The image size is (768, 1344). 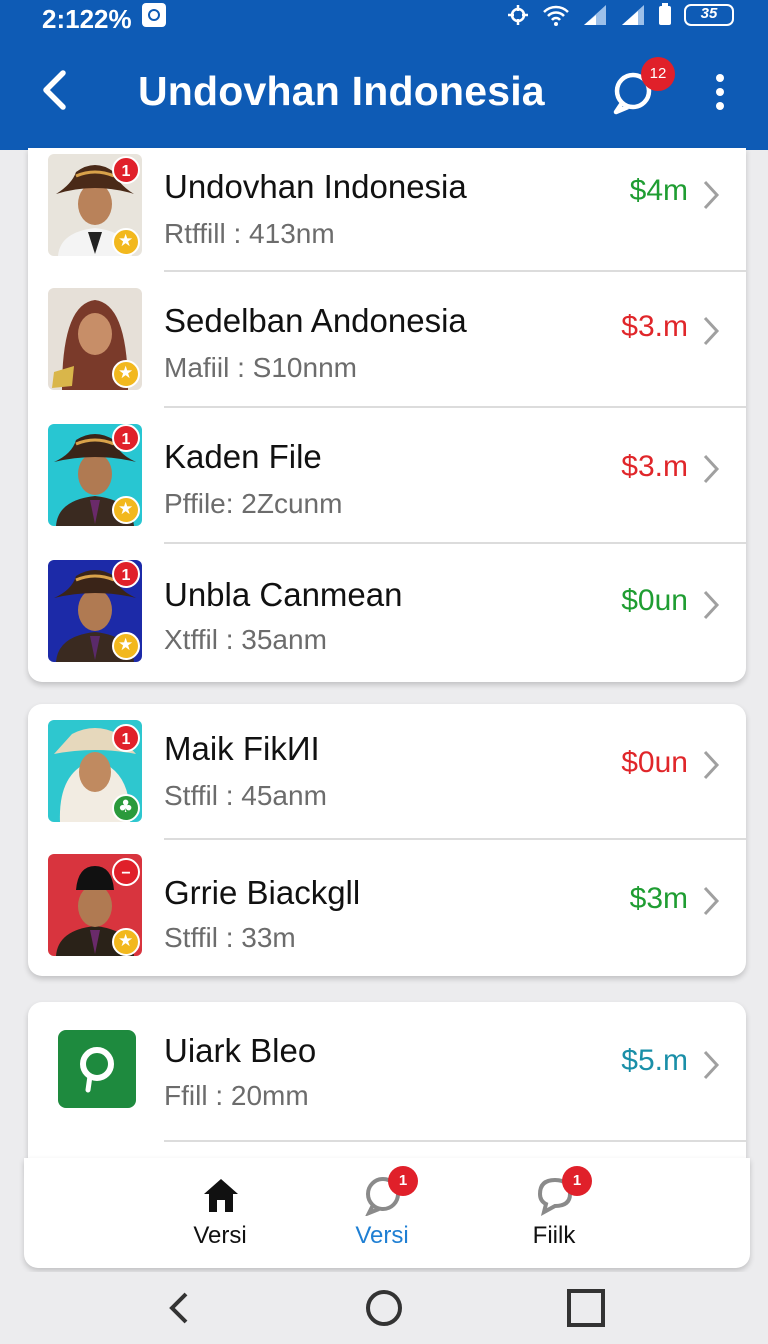 I want to click on list-item: 1 Maik FikИI Stffil : 45anm $0un, so click(x=387, y=772).